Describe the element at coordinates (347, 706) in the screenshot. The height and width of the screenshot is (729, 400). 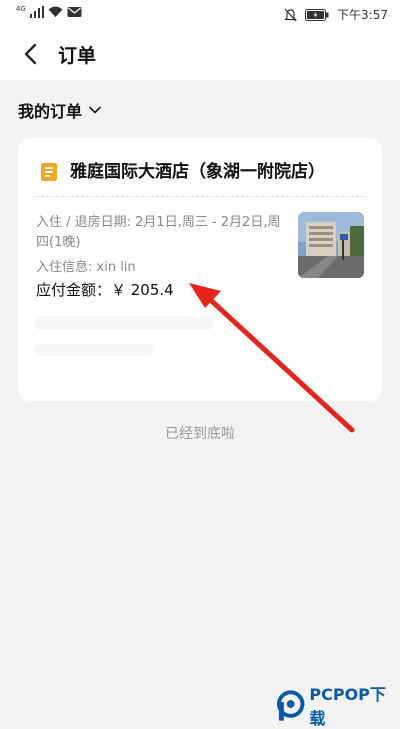
I see `watermark-text: PCPOP下载` at that location.